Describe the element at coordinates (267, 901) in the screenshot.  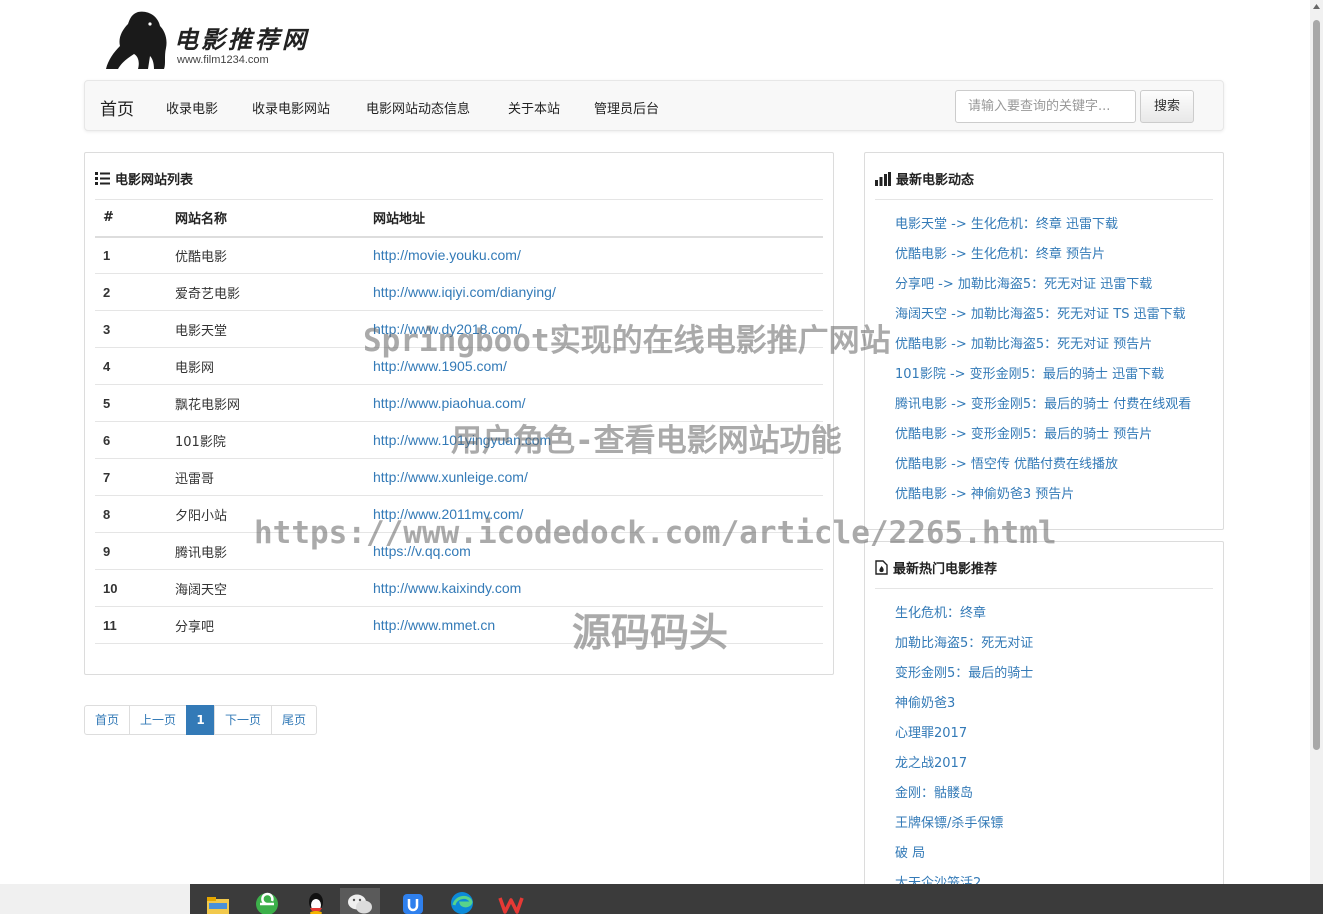
I see `browser-360-icon` at that location.